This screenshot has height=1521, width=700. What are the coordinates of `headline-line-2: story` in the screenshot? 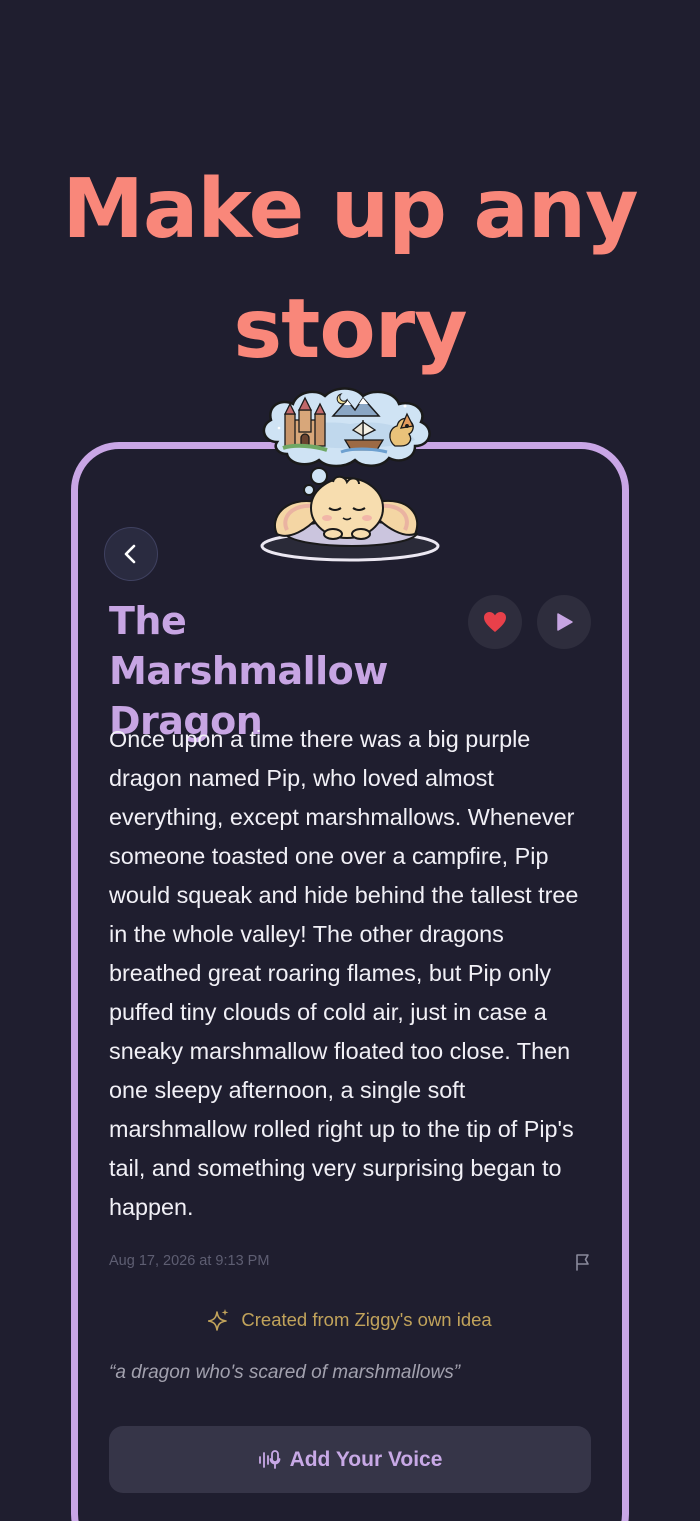 It's located at (350, 329).